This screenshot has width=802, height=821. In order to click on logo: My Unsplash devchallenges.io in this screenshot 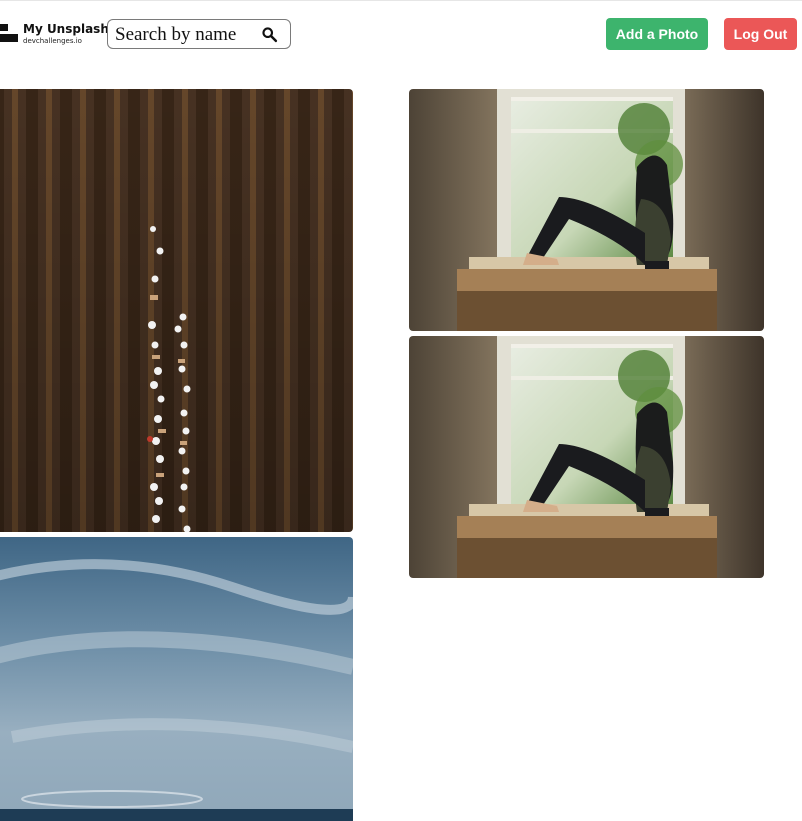, I will do `click(54, 34)`.